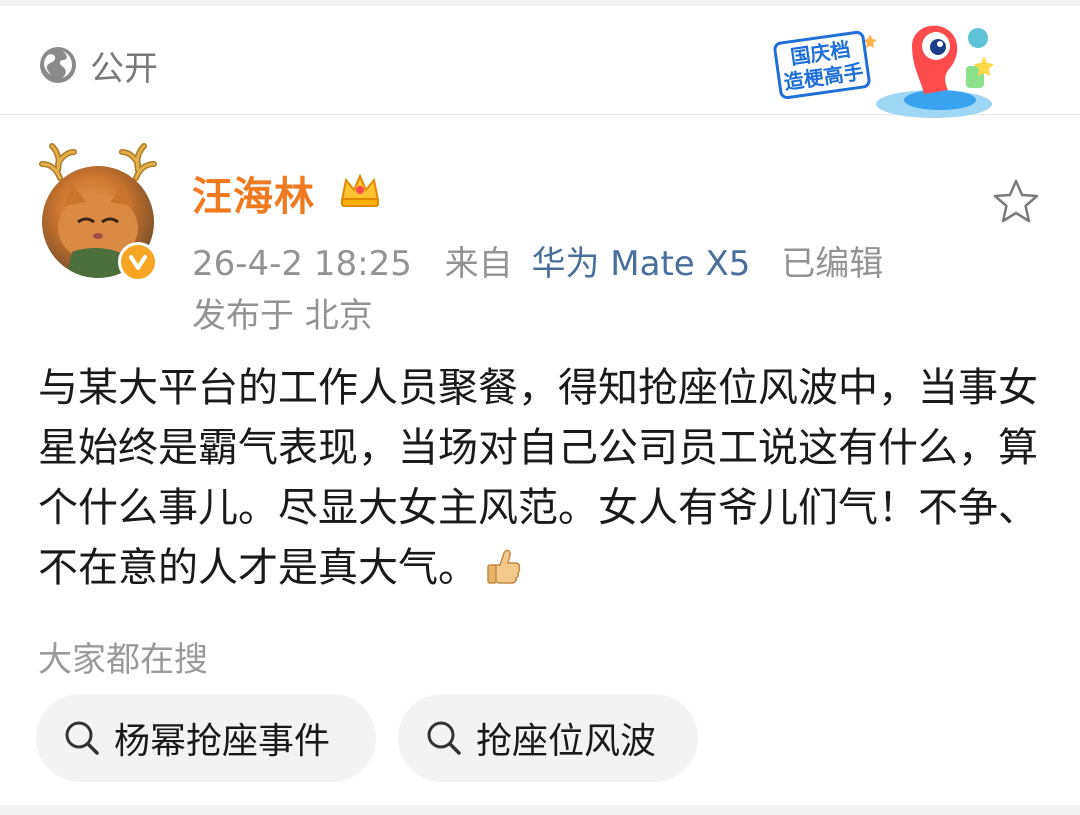 This screenshot has width=1080, height=815. What do you see at coordinates (1016, 202) in the screenshot?
I see `favorite-star-icon` at bounding box center [1016, 202].